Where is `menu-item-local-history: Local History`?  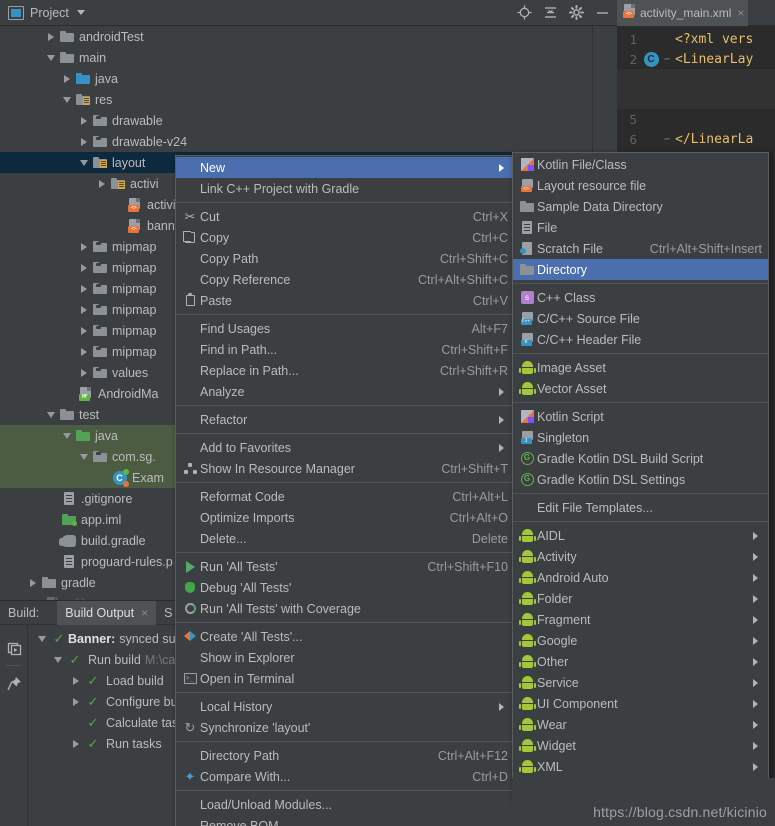 menu-item-local-history: Local History is located at coordinates (345, 706).